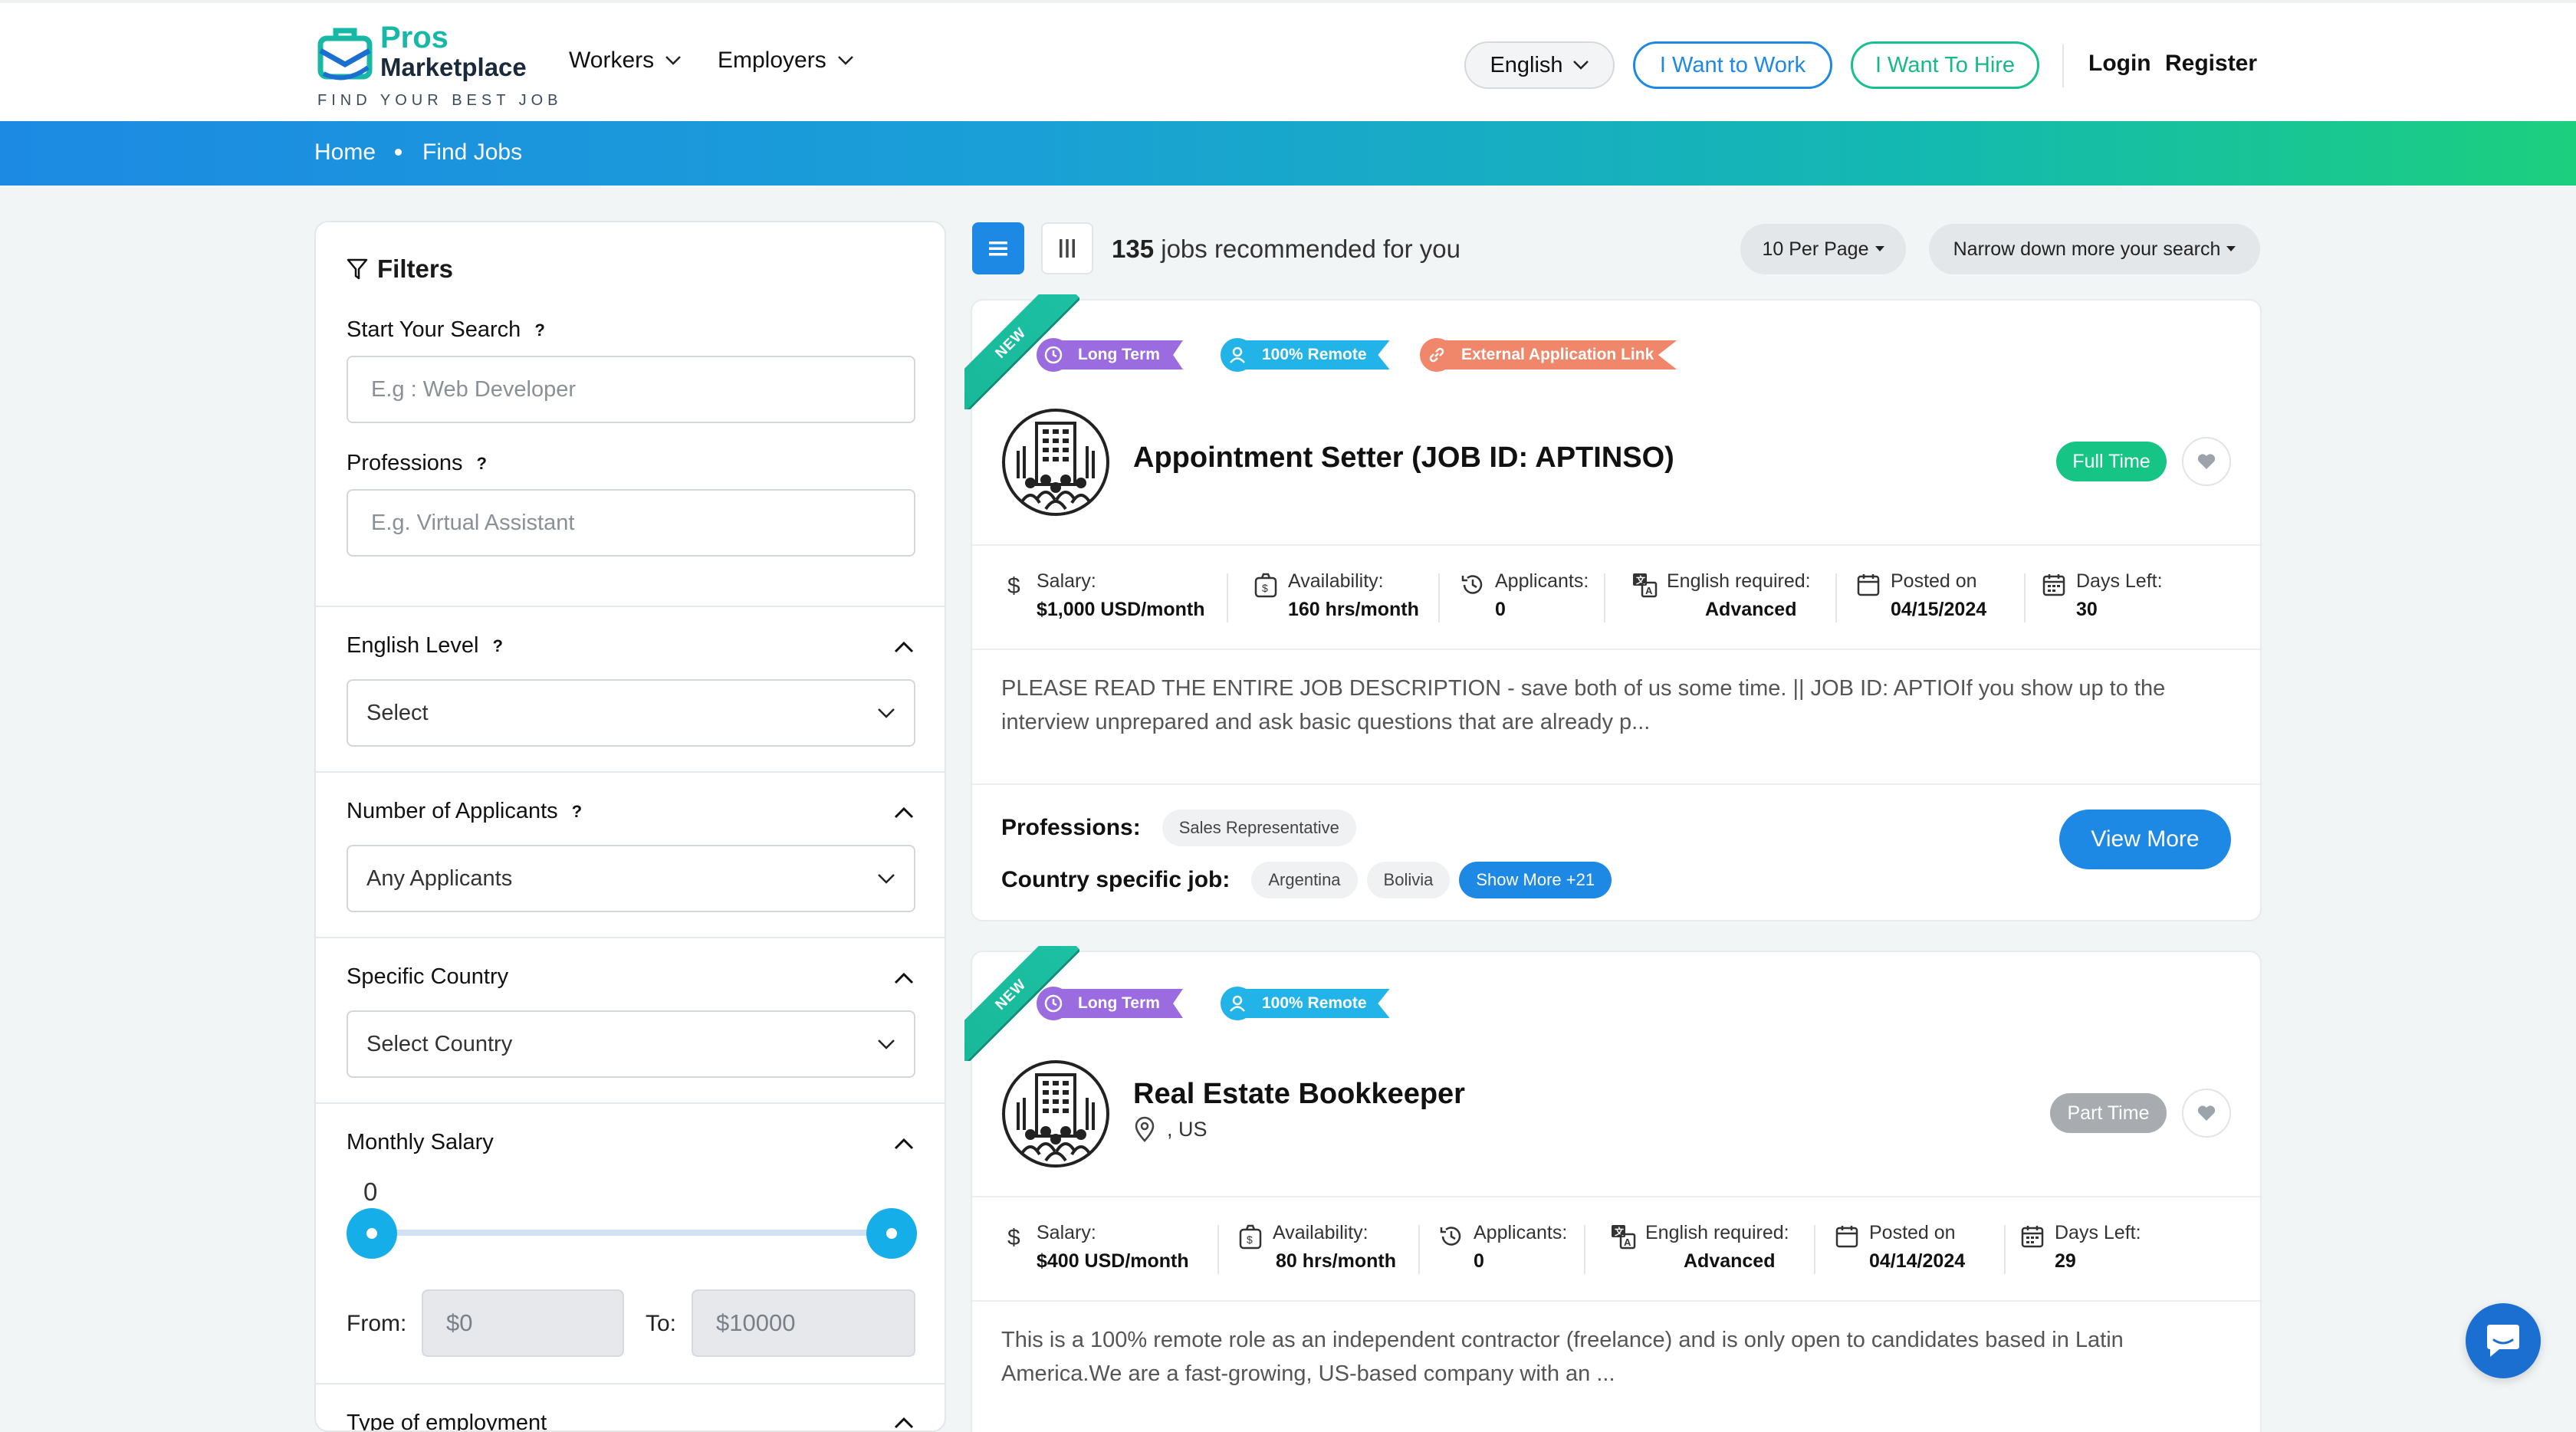 This screenshot has width=2576, height=1432. I want to click on english-level-label: English Level ?, so click(425, 646).